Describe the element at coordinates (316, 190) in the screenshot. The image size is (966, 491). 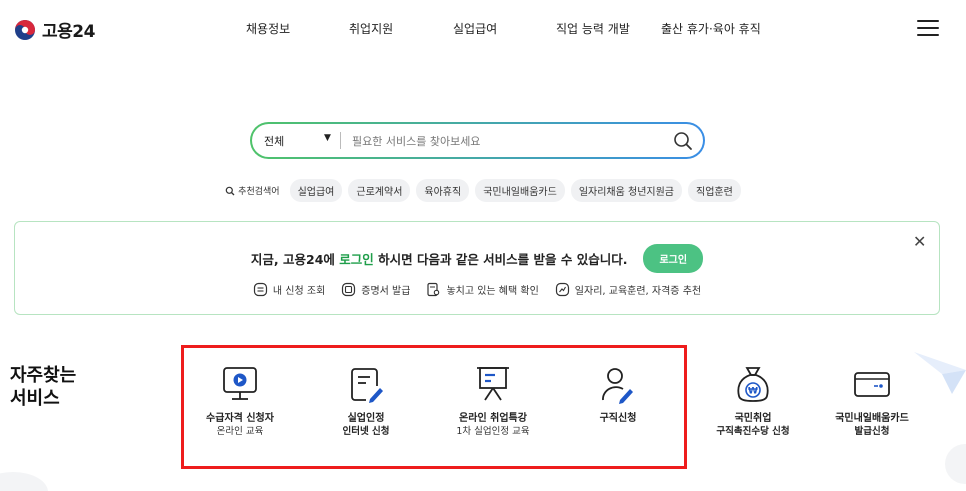
I see `keyword-chip: 실업급여` at that location.